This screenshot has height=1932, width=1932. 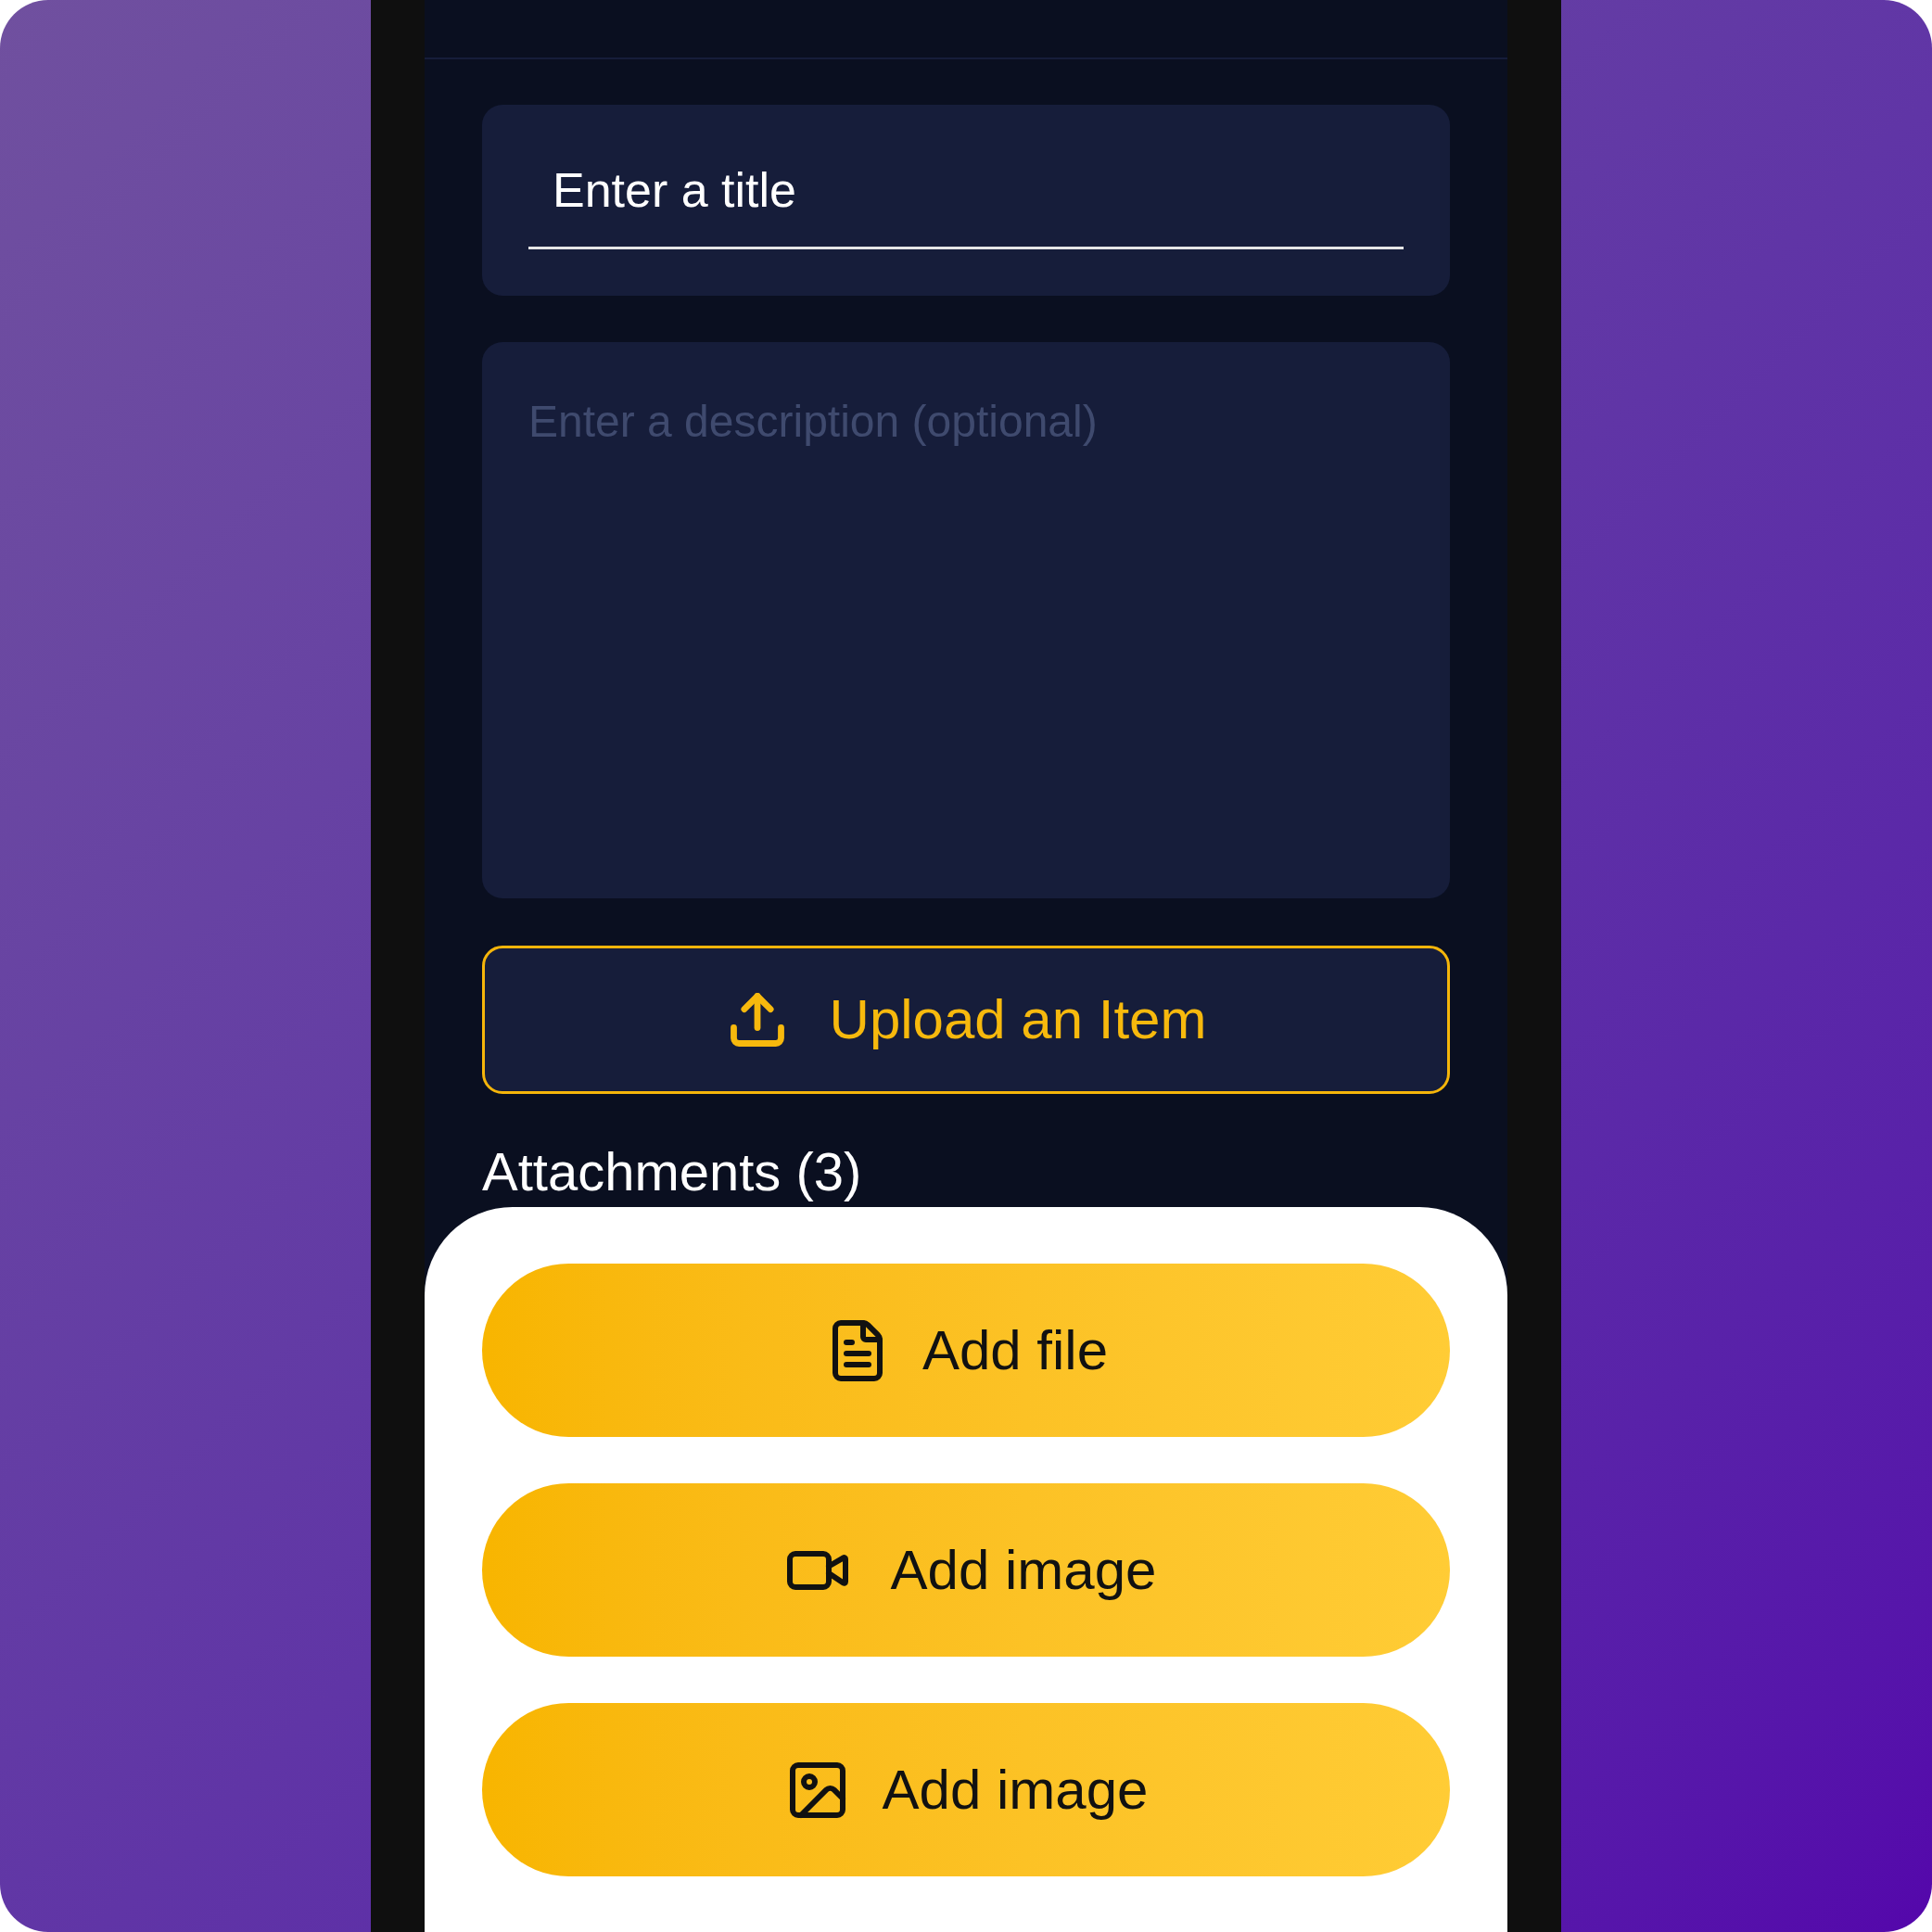 What do you see at coordinates (966, 1350) in the screenshot?
I see `add-button: Add file` at bounding box center [966, 1350].